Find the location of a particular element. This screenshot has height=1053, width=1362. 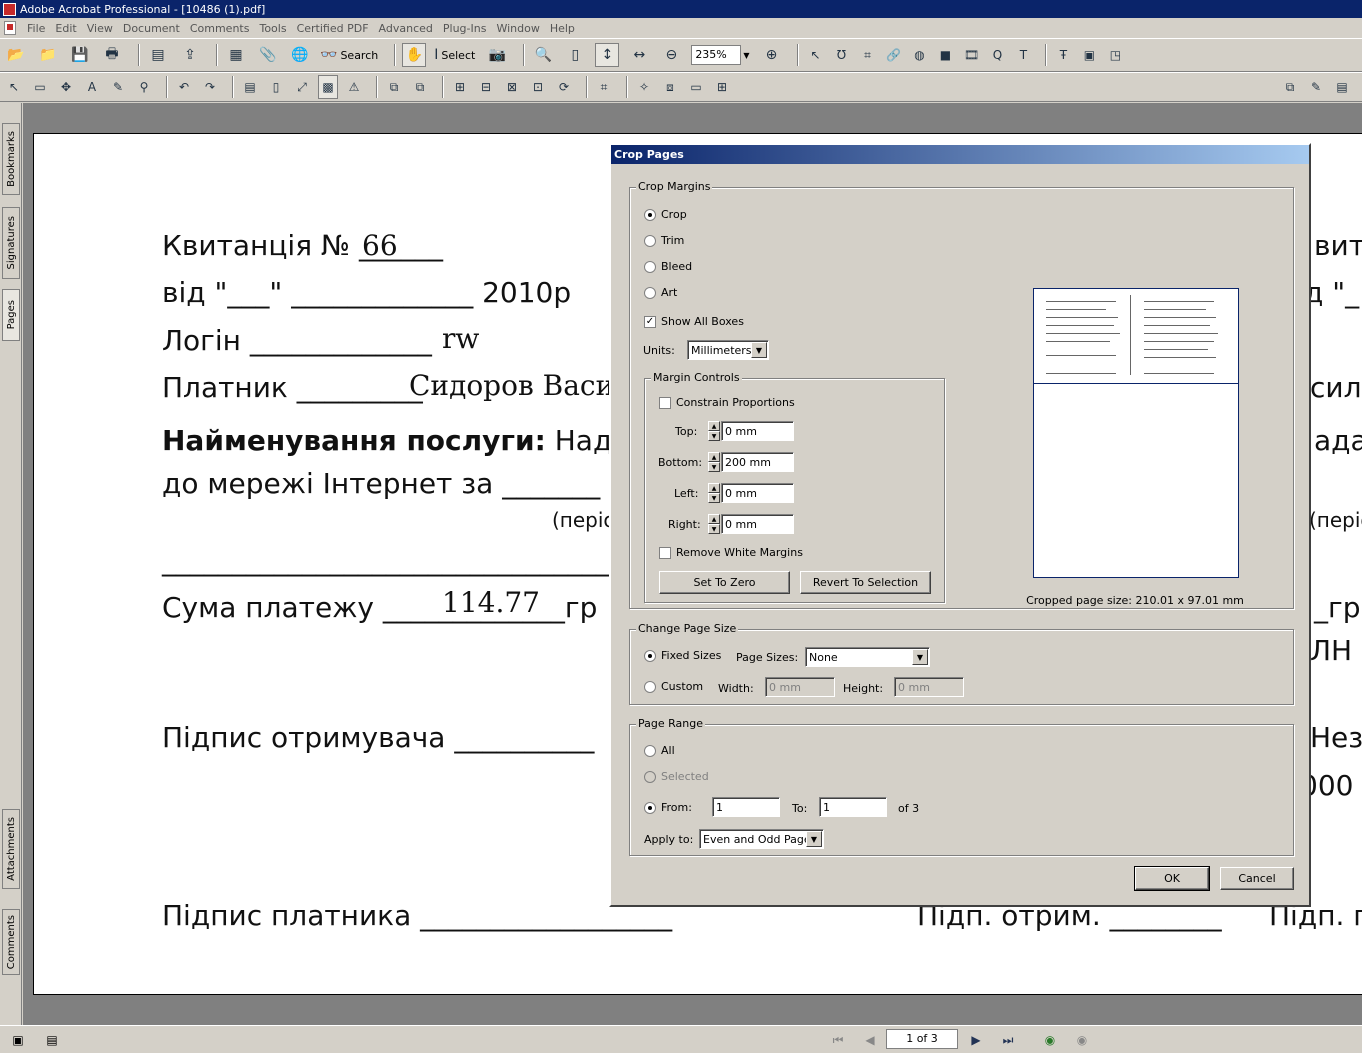

menu-advanced: Advanced is located at coordinates (406, 28).